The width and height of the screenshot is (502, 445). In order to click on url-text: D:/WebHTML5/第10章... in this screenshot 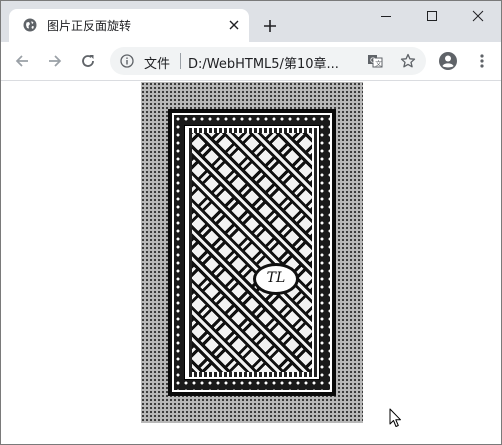, I will do `click(263, 62)`.